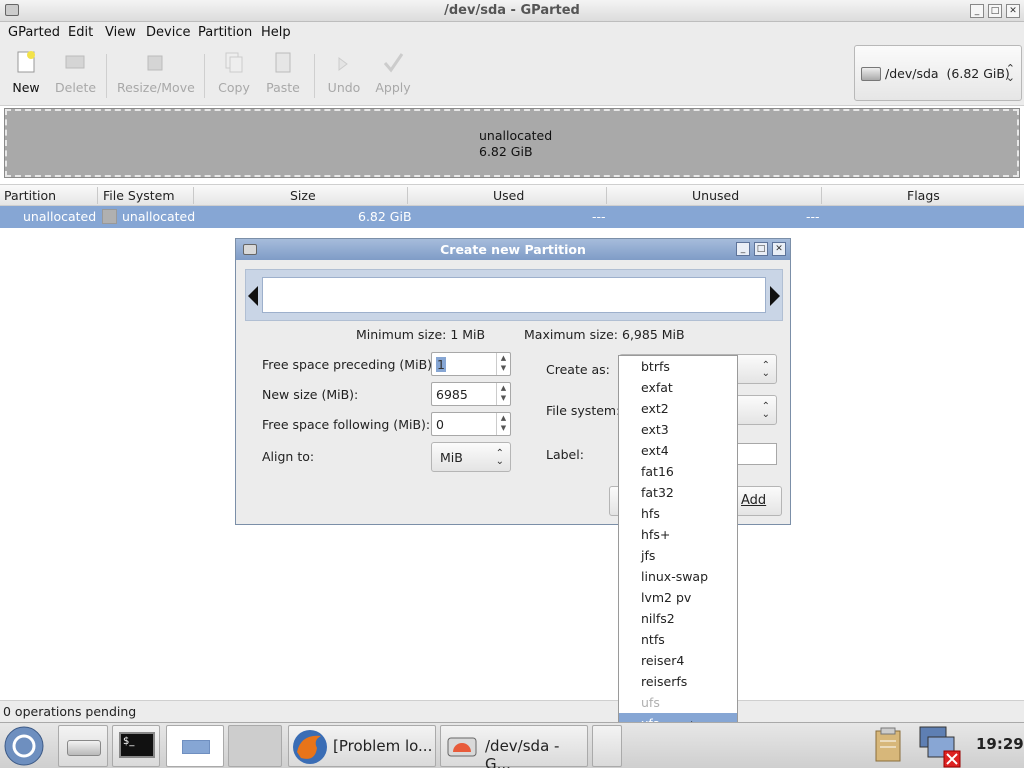 Image resolution: width=1024 pixels, height=768 pixels. I want to click on maximize-button: □, so click(995, 11).